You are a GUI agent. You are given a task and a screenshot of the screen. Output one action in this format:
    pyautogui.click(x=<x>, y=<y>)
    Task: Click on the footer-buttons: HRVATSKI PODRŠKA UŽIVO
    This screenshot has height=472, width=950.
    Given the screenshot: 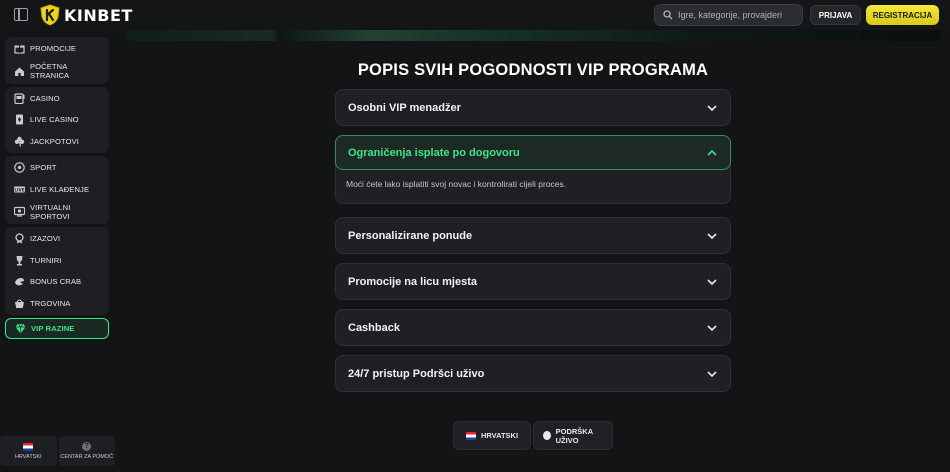 What is the action you would take?
    pyautogui.click(x=533, y=435)
    